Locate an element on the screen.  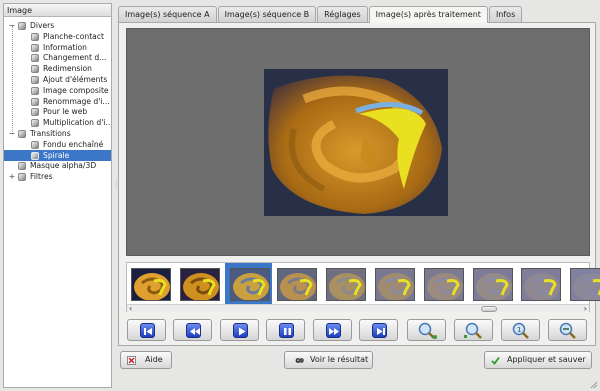
zoom-original-icon: 1 is located at coordinates (520, 330).